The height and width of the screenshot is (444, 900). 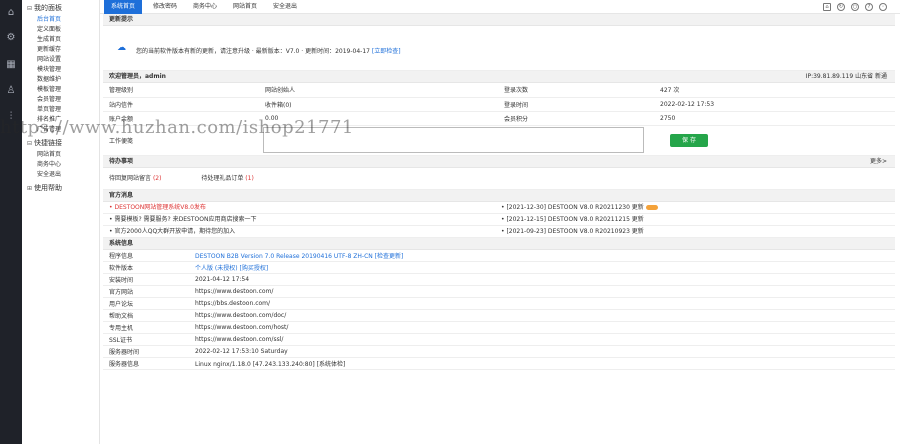 What do you see at coordinates (182, 220) in the screenshot?
I see `news-link: • 需要模板? 需要服务? 来DESTOON应用商店搜索一下` at bounding box center [182, 220].